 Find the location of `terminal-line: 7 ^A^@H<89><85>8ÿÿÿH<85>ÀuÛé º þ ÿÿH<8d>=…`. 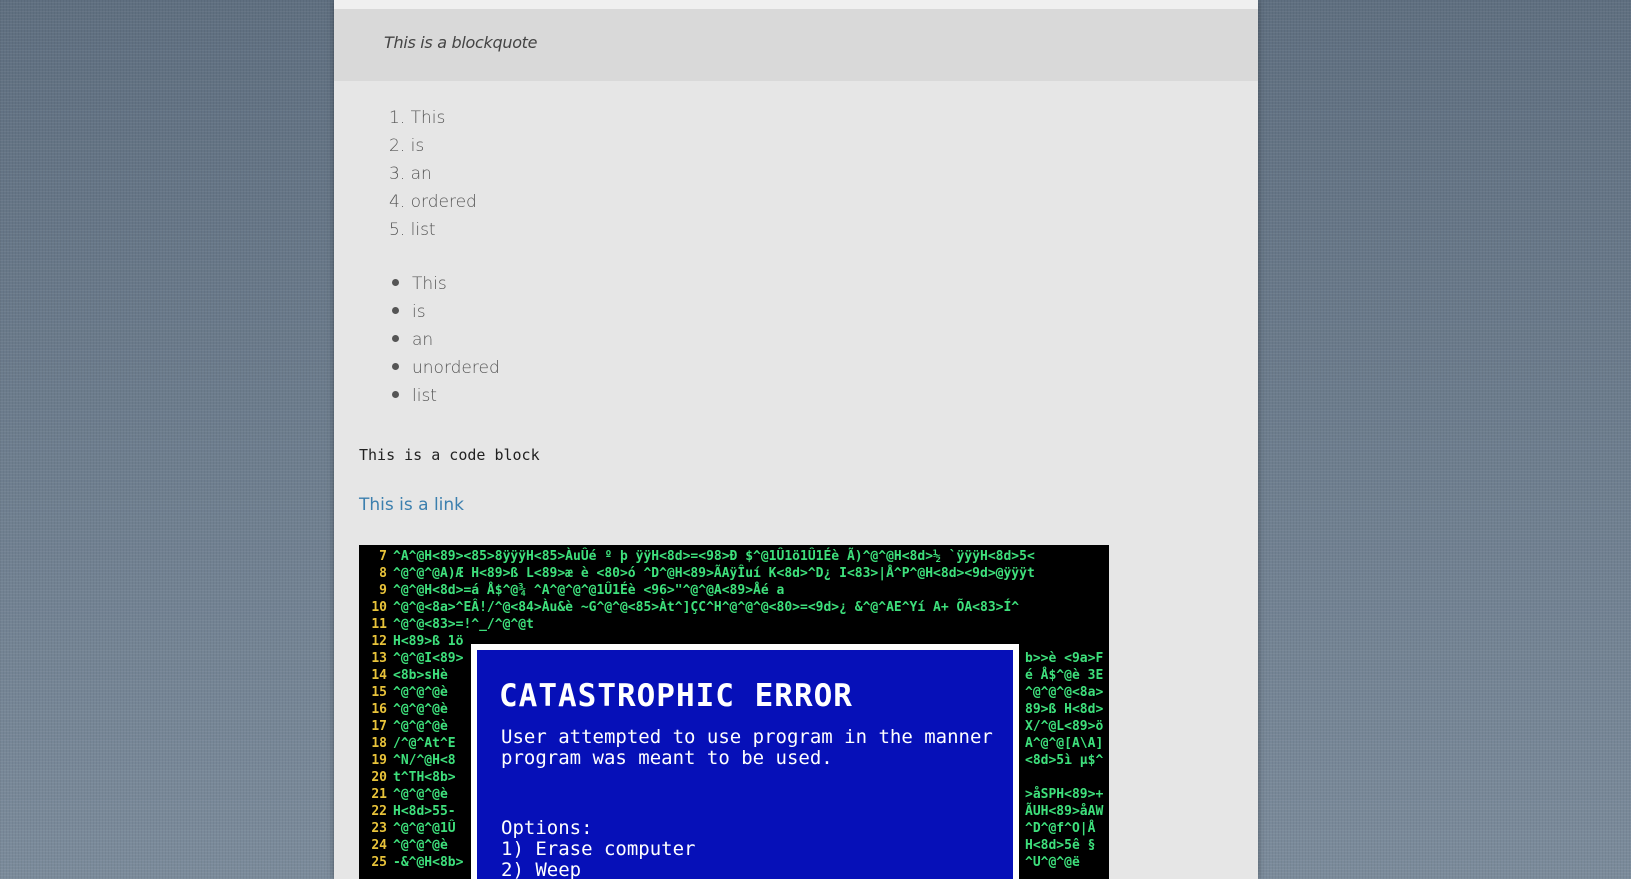

terminal-line: 7 ^A^@H<89><85>8ÿÿÿH<85>ÀuÛé º þ ÿÿH<8d>=… is located at coordinates (697, 557).